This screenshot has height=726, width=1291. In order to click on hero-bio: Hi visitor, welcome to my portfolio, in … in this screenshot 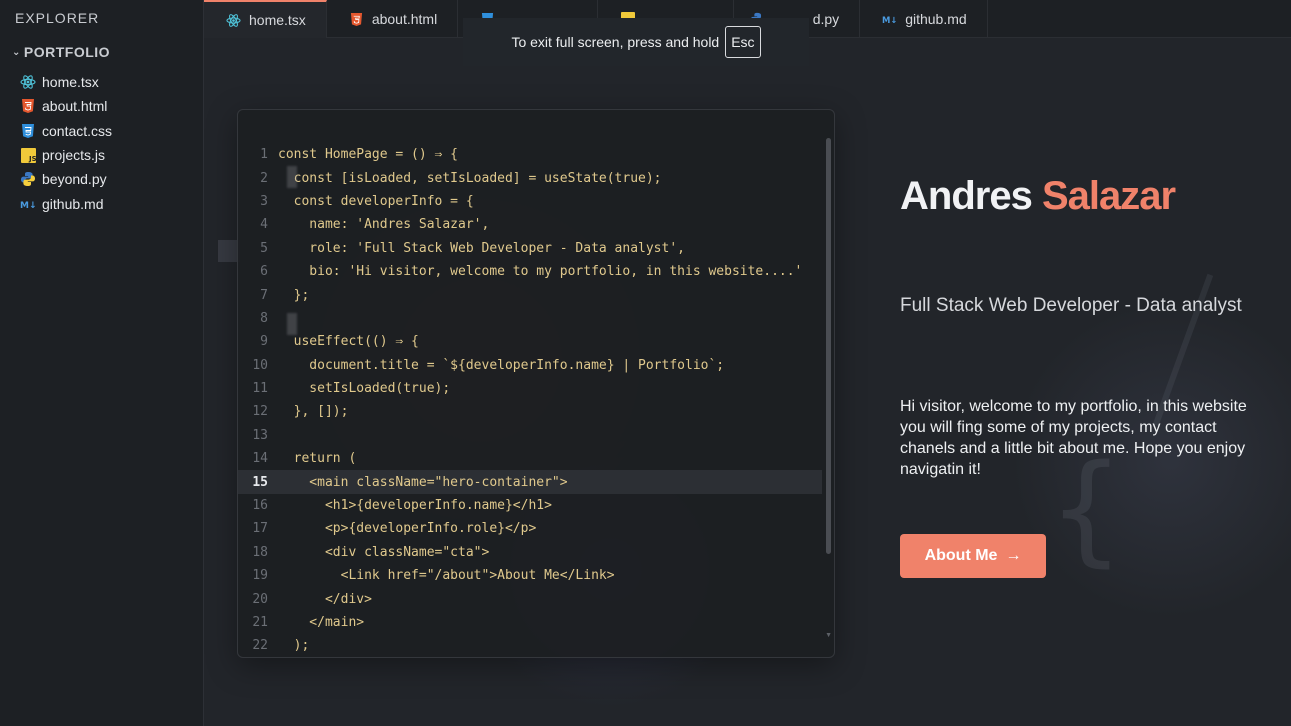, I will do `click(1073, 438)`.